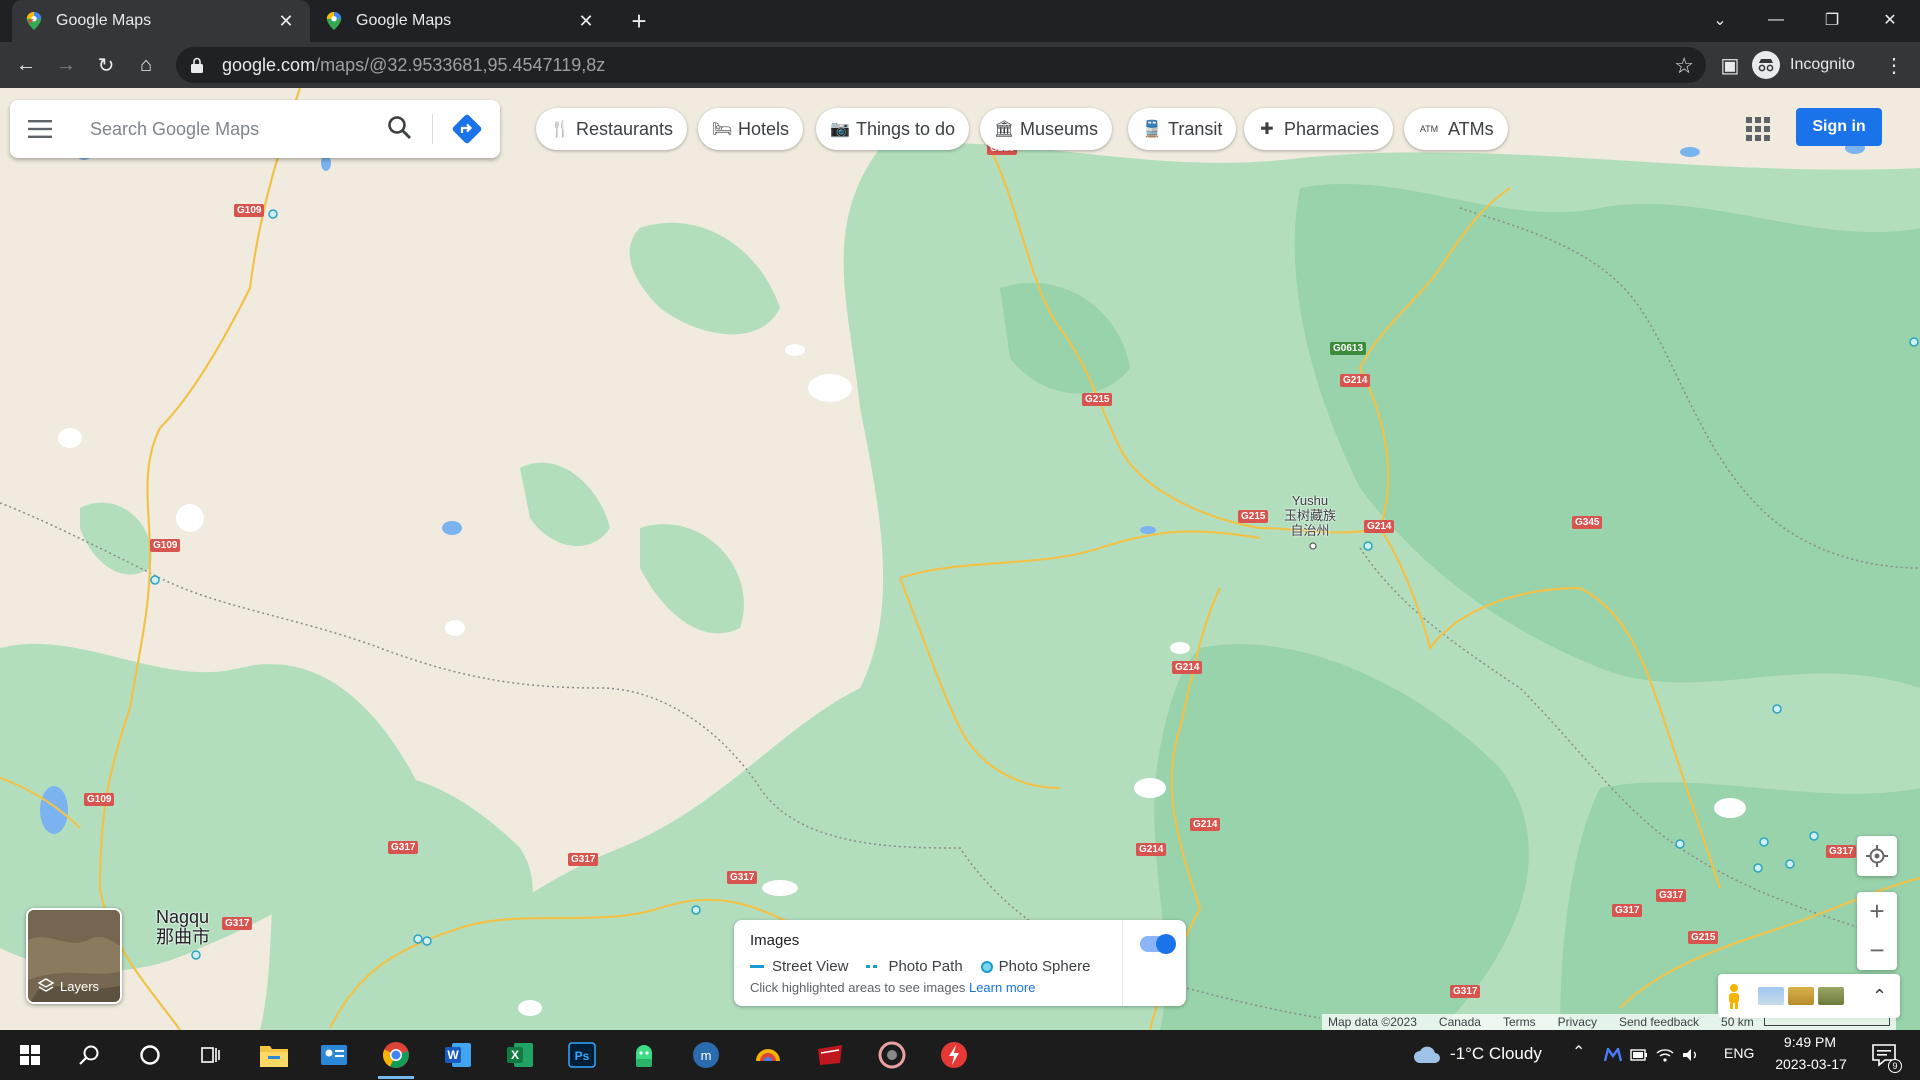 This screenshot has height=1080, width=1920. What do you see at coordinates (751, 129) in the screenshot?
I see `chip-hotels: 🛏 Hotels` at bounding box center [751, 129].